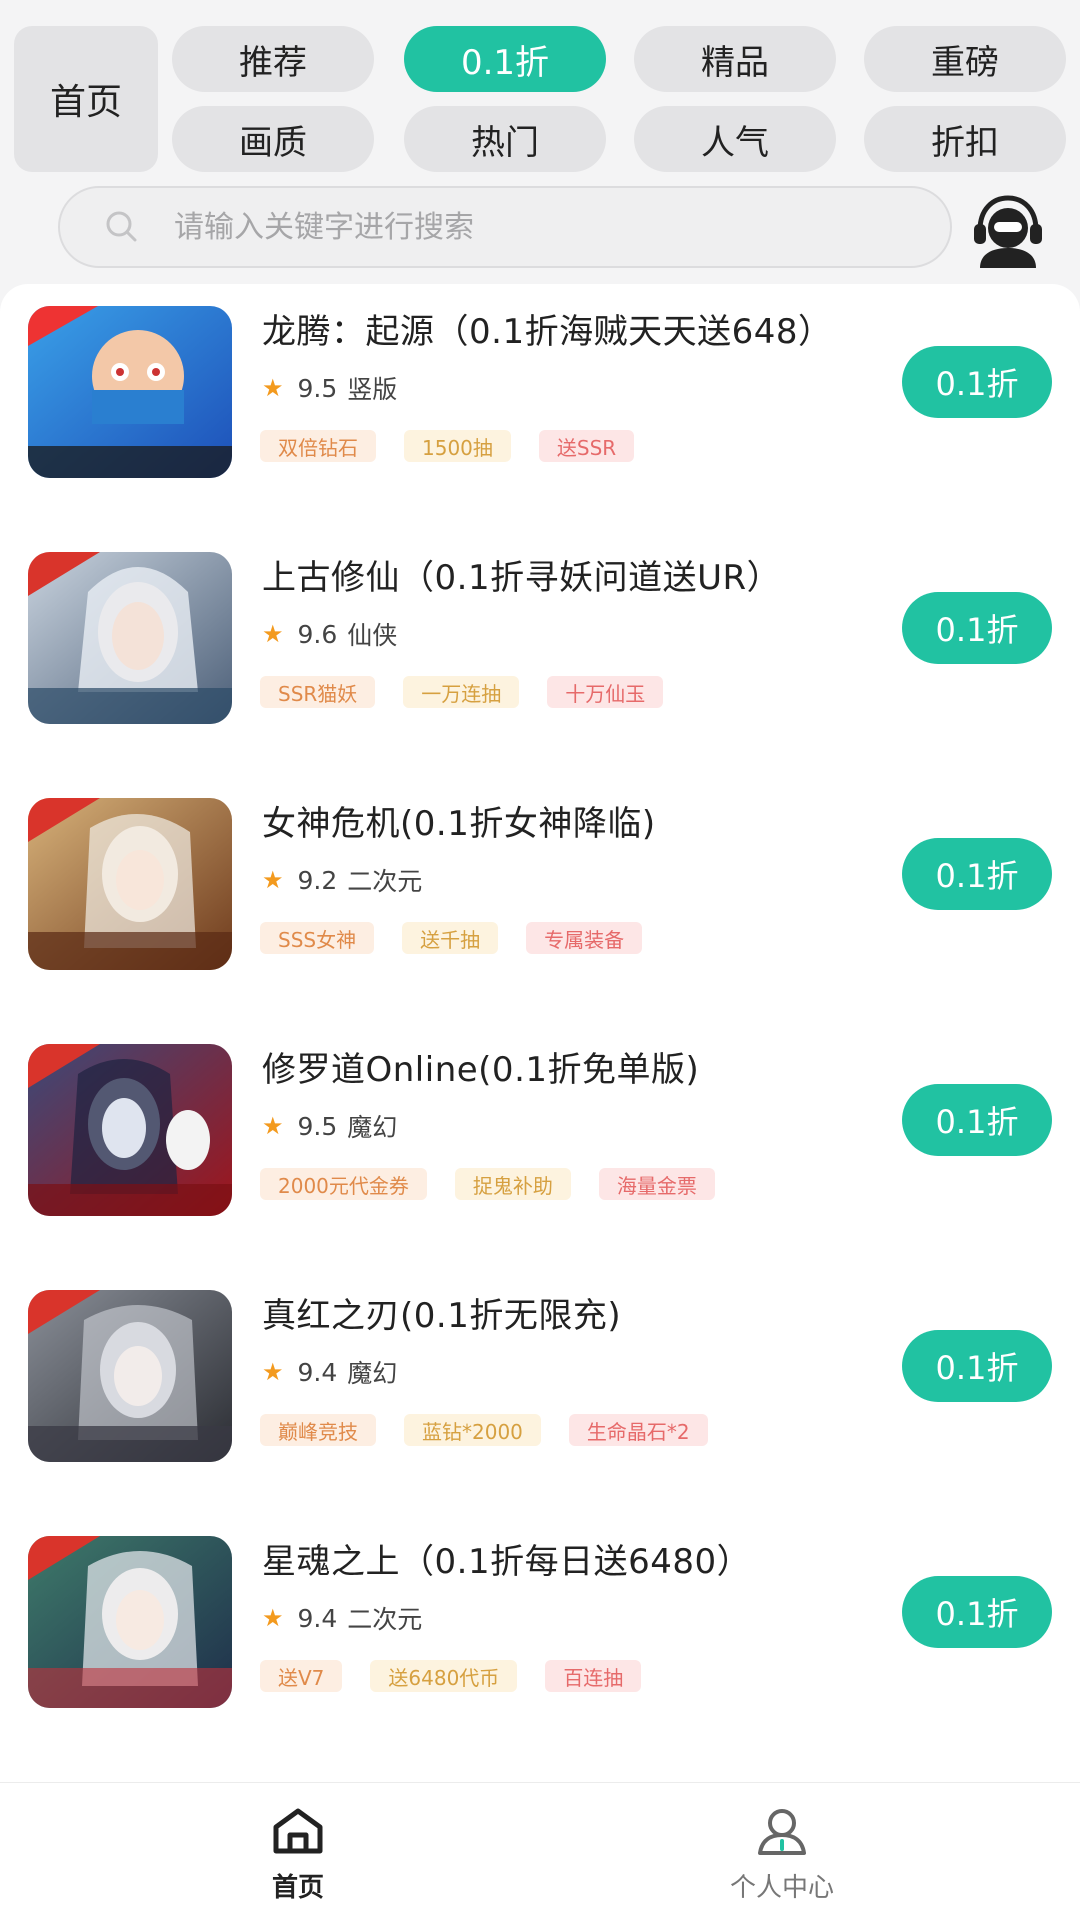  I want to click on home-icon, so click(298, 1831).